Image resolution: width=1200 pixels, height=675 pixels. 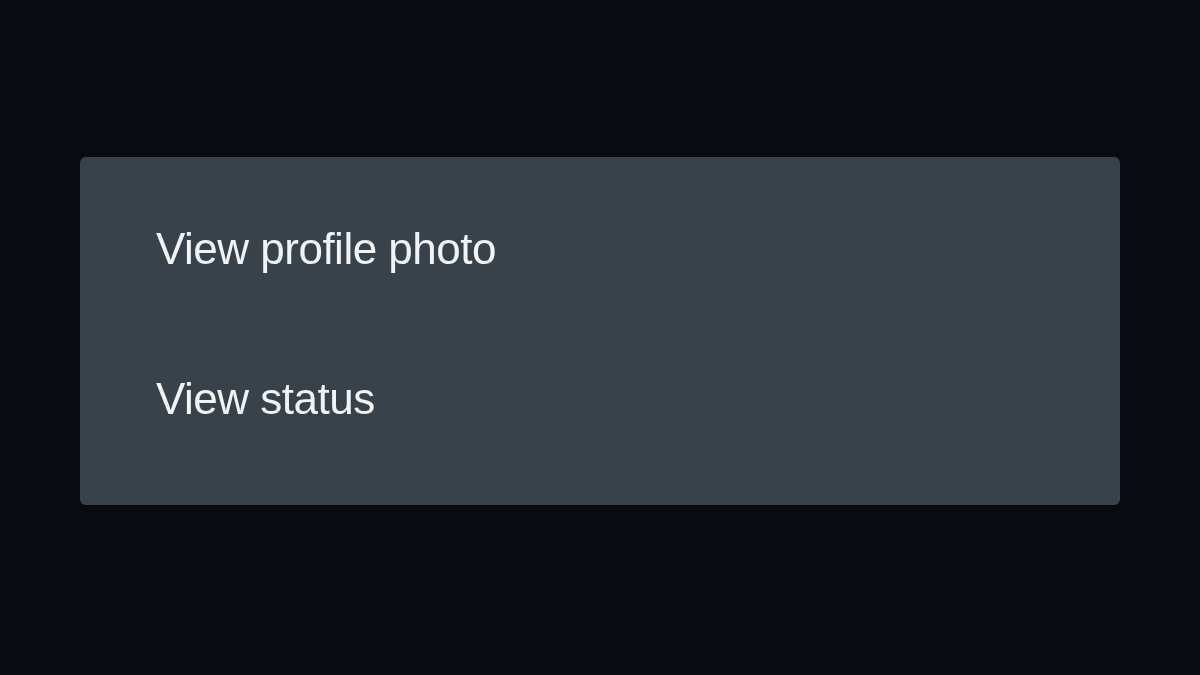 What do you see at coordinates (600, 399) in the screenshot?
I see `menu-item: View status` at bounding box center [600, 399].